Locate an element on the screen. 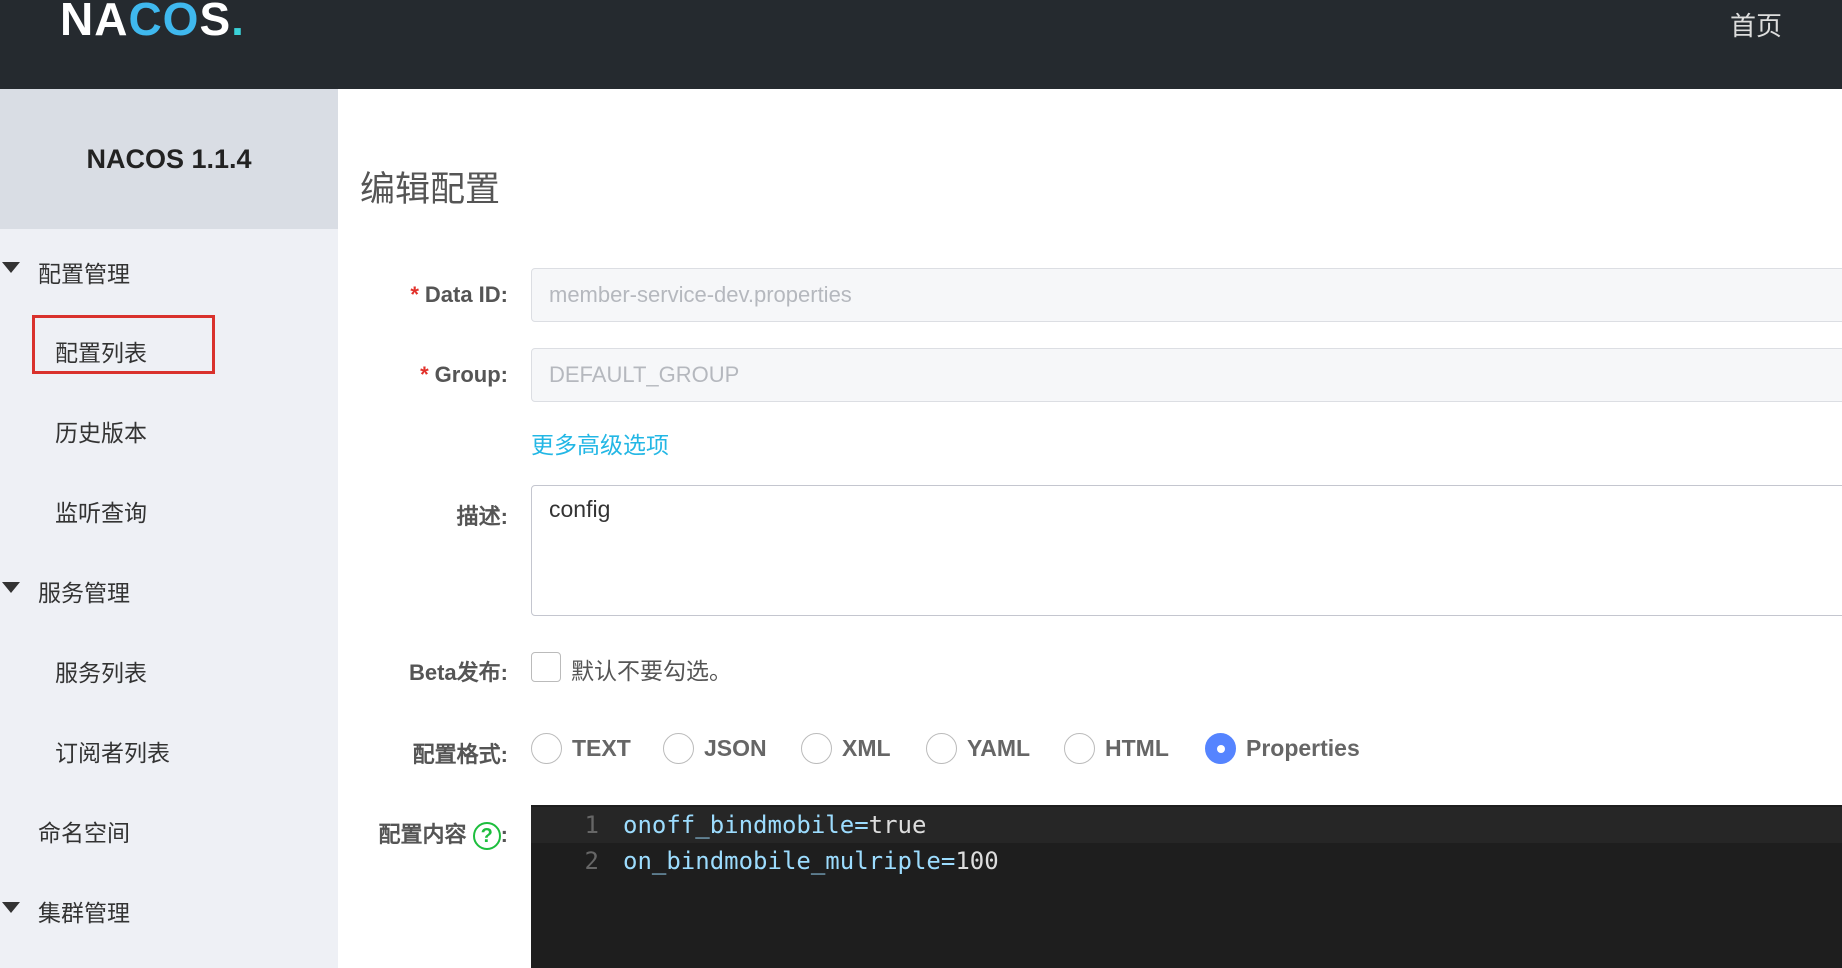  radio-json: JSON is located at coordinates (715, 748).